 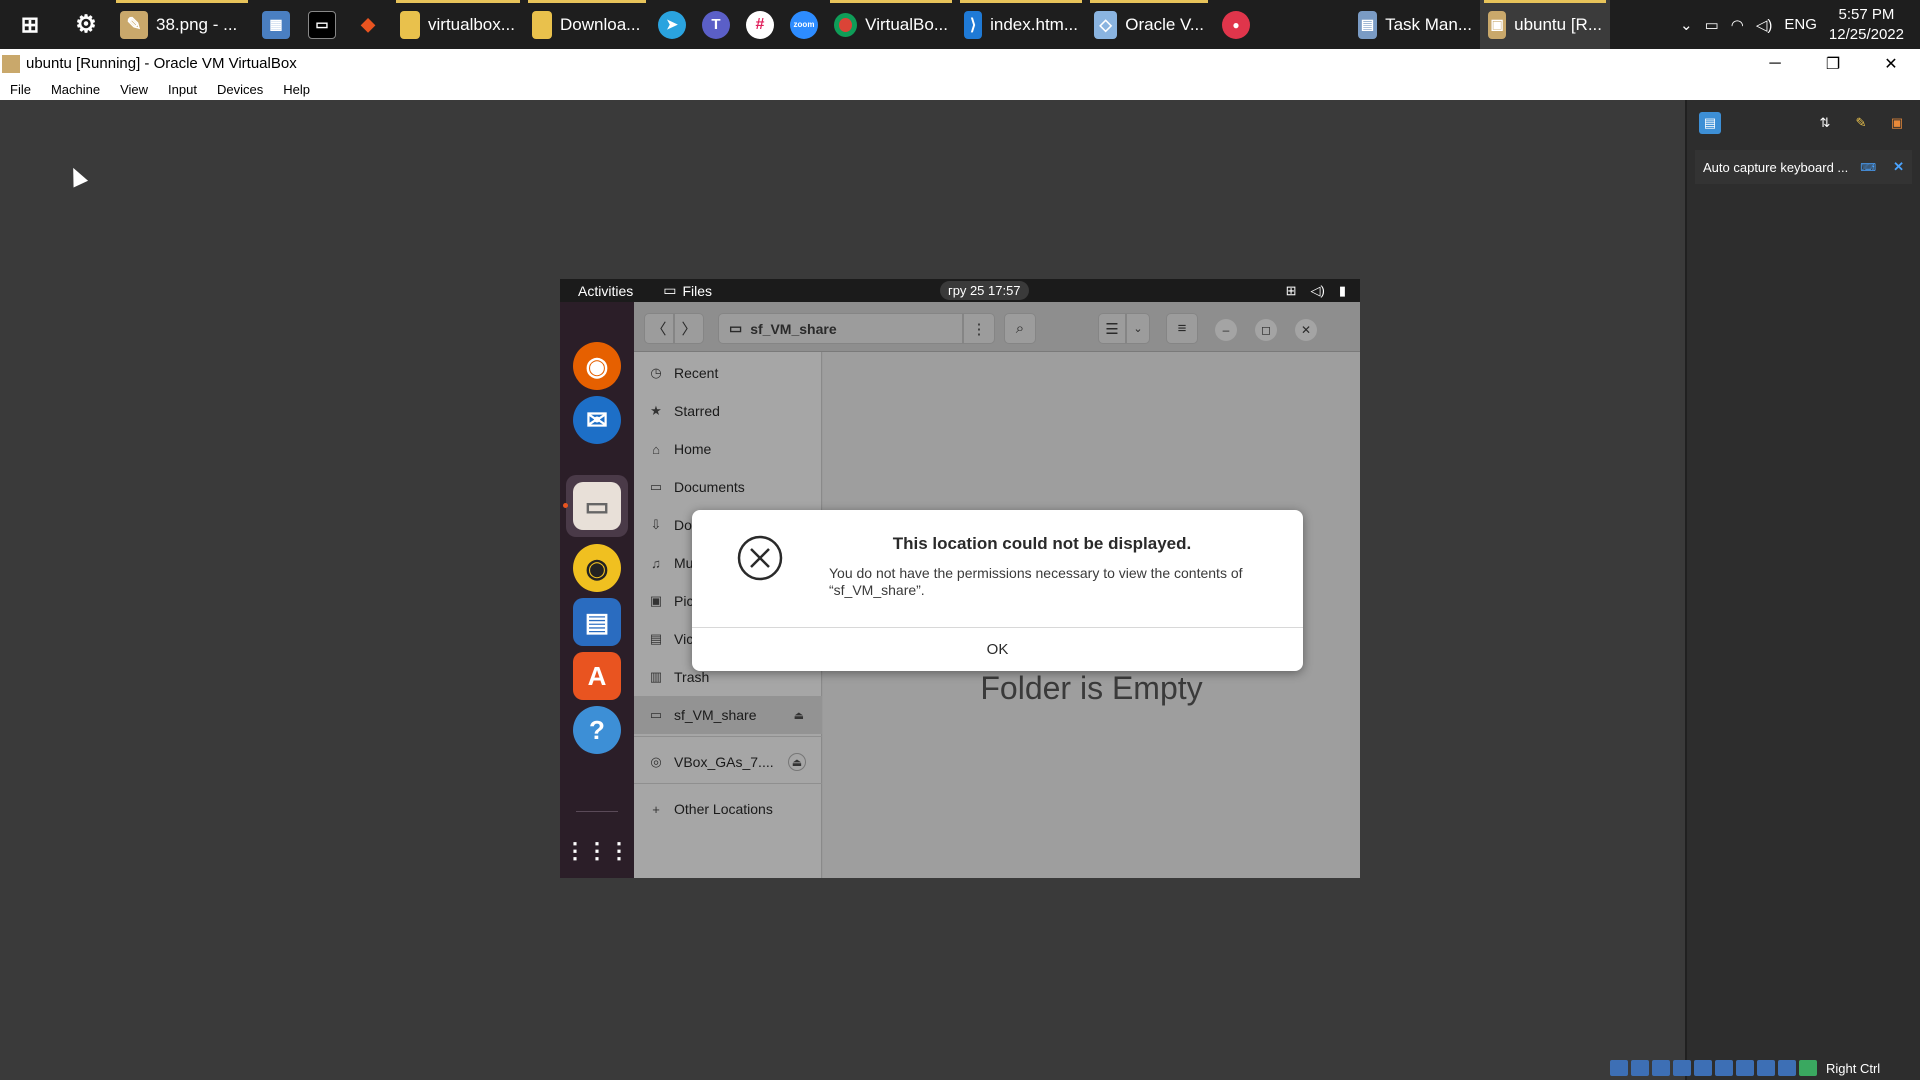 I want to click on auto-capture-notification: Auto capture keyboard ... ⌨ ✕, so click(x=1803, y=167).